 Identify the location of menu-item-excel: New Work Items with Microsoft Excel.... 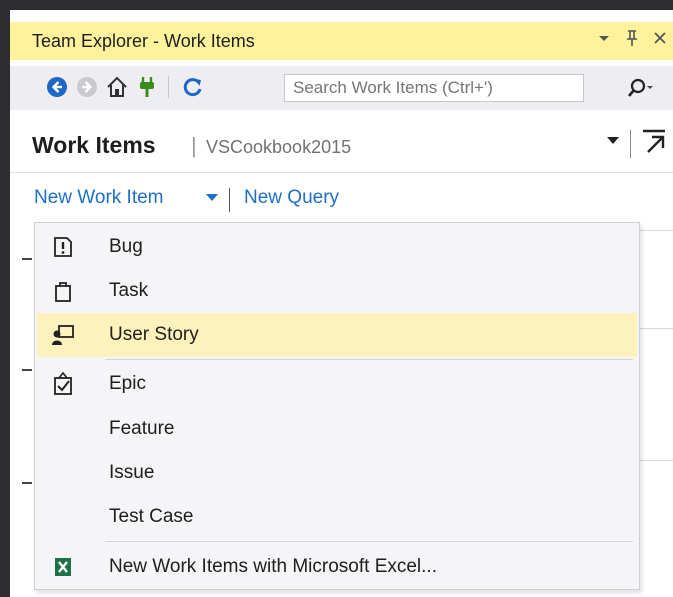
(337, 567).